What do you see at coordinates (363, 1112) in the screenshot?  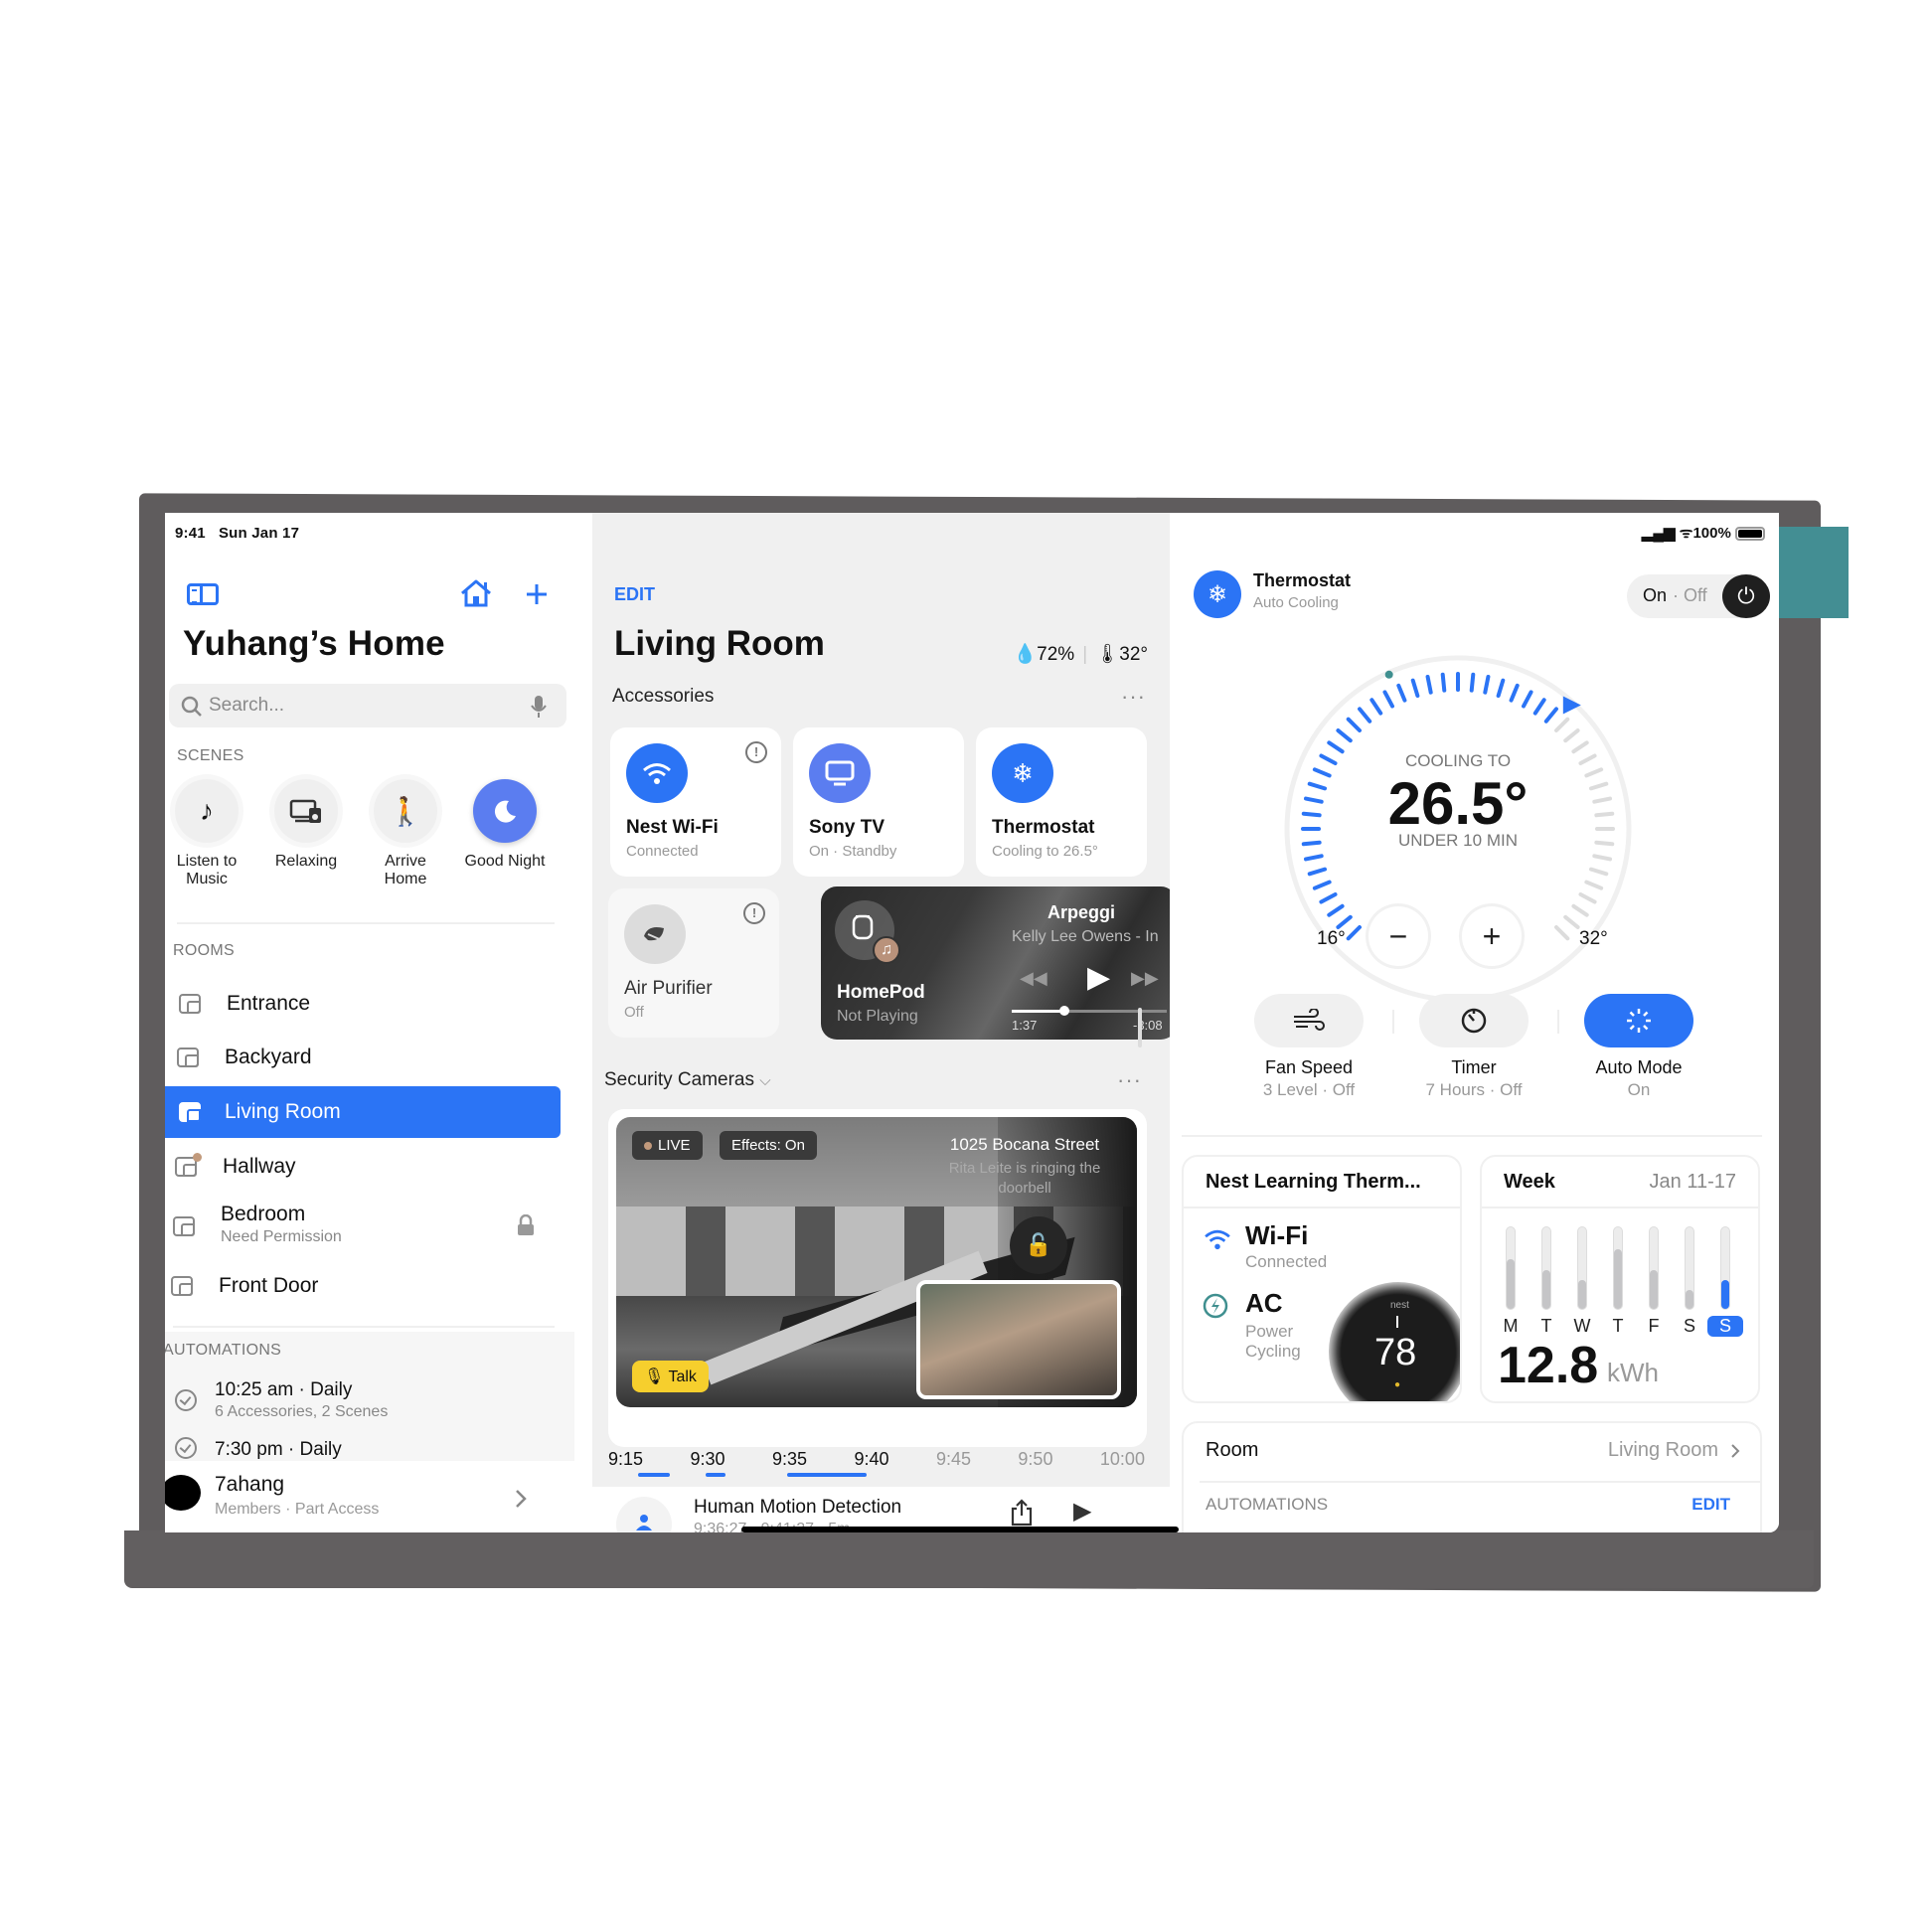 I see `sidebar-item-living-room: Living Room` at bounding box center [363, 1112].